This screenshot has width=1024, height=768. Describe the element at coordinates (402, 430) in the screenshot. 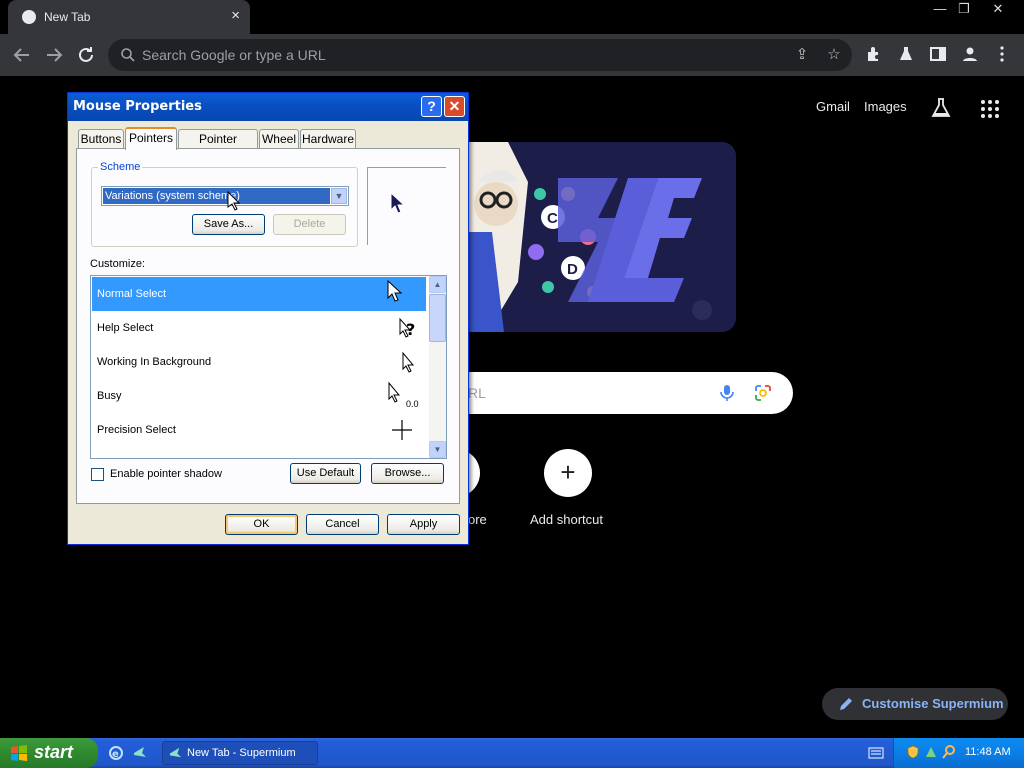

I see `crosshair-cursor-icon` at that location.